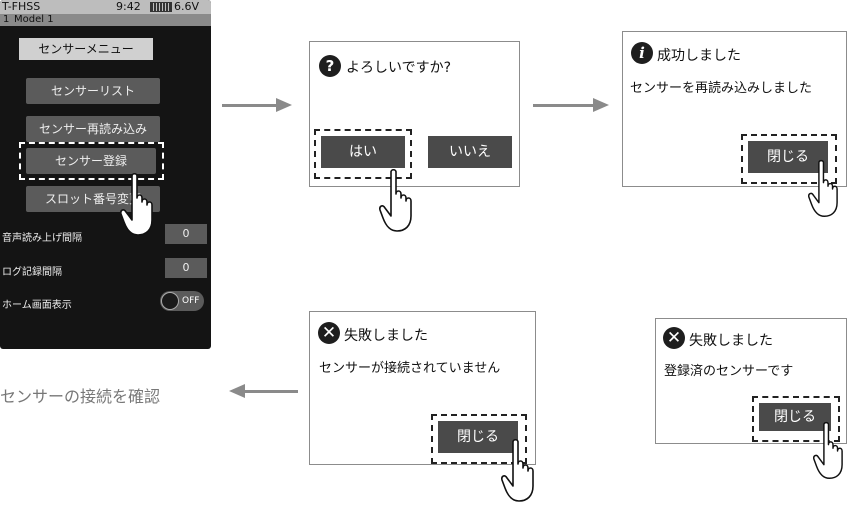 This screenshot has height=506, width=853. What do you see at coordinates (186, 268) in the screenshot?
I see `log-interval-value: 0` at bounding box center [186, 268].